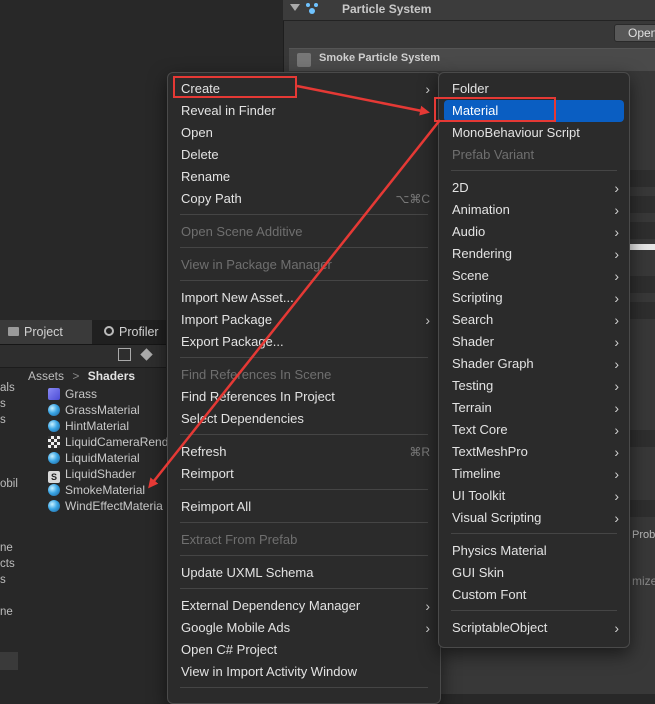  What do you see at coordinates (305, 452) in the screenshot?
I see `menu-item-refresh: Refresh ⌘R` at bounding box center [305, 452].